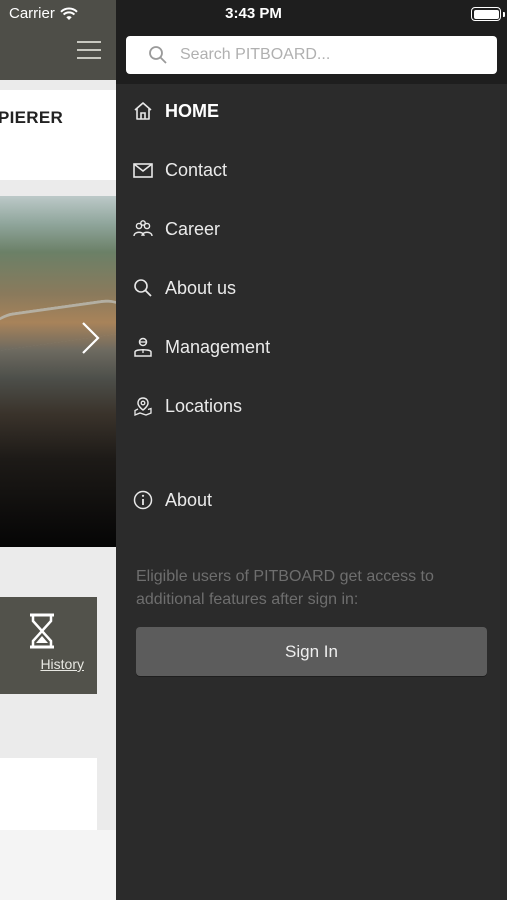  Describe the element at coordinates (204, 405) in the screenshot. I see `menu-label-locations: Locations` at that location.